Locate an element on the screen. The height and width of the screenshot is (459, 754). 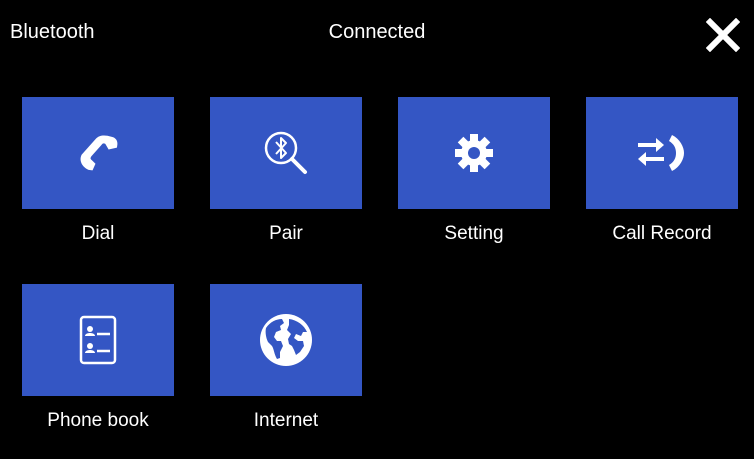
top-bar: Bluetooth Connected is located at coordinates (377, 32).